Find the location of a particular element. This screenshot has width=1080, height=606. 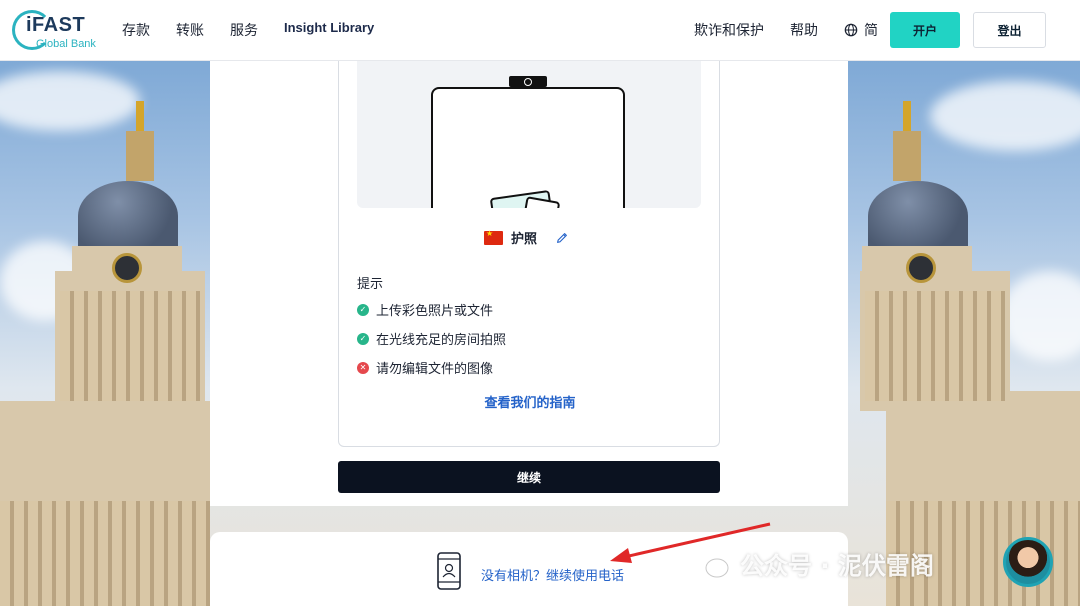

nav-fraud-protection: 欺诈和保护 is located at coordinates (729, 30).